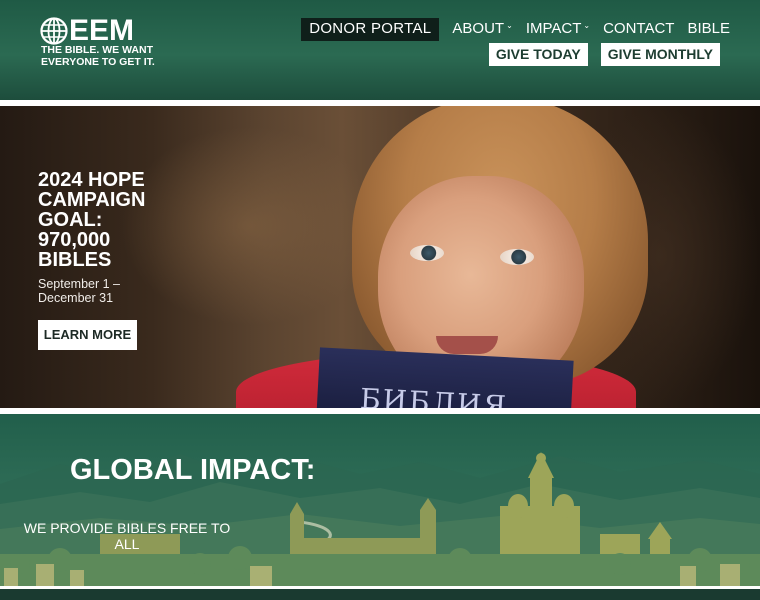 The height and width of the screenshot is (600, 760). Describe the element at coordinates (380, 594) in the screenshot. I see `next-section-edge` at that location.